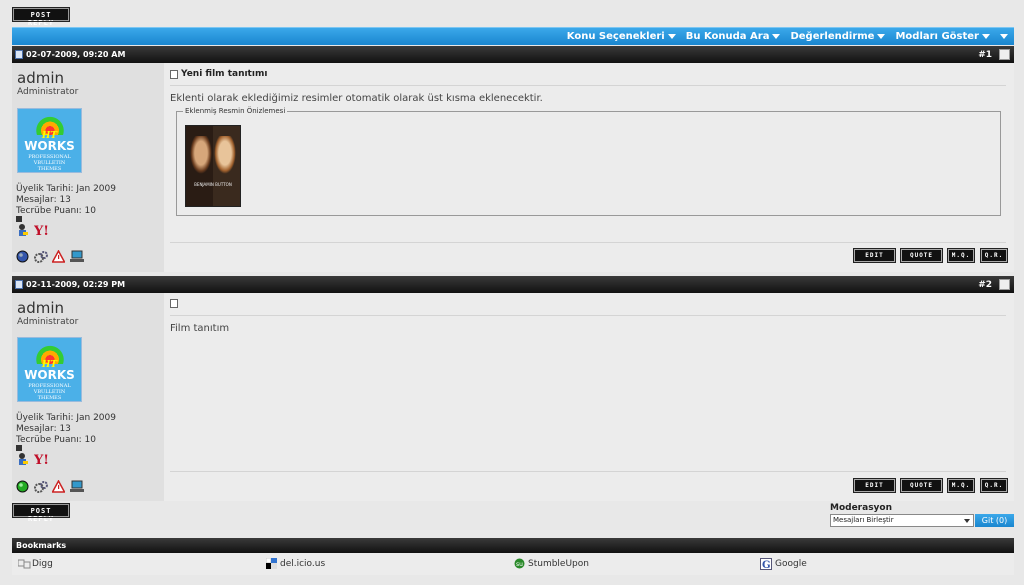 The width and height of the screenshot is (1024, 585). Describe the element at coordinates (22, 256) in the screenshot. I see `offline-status-icon` at that location.